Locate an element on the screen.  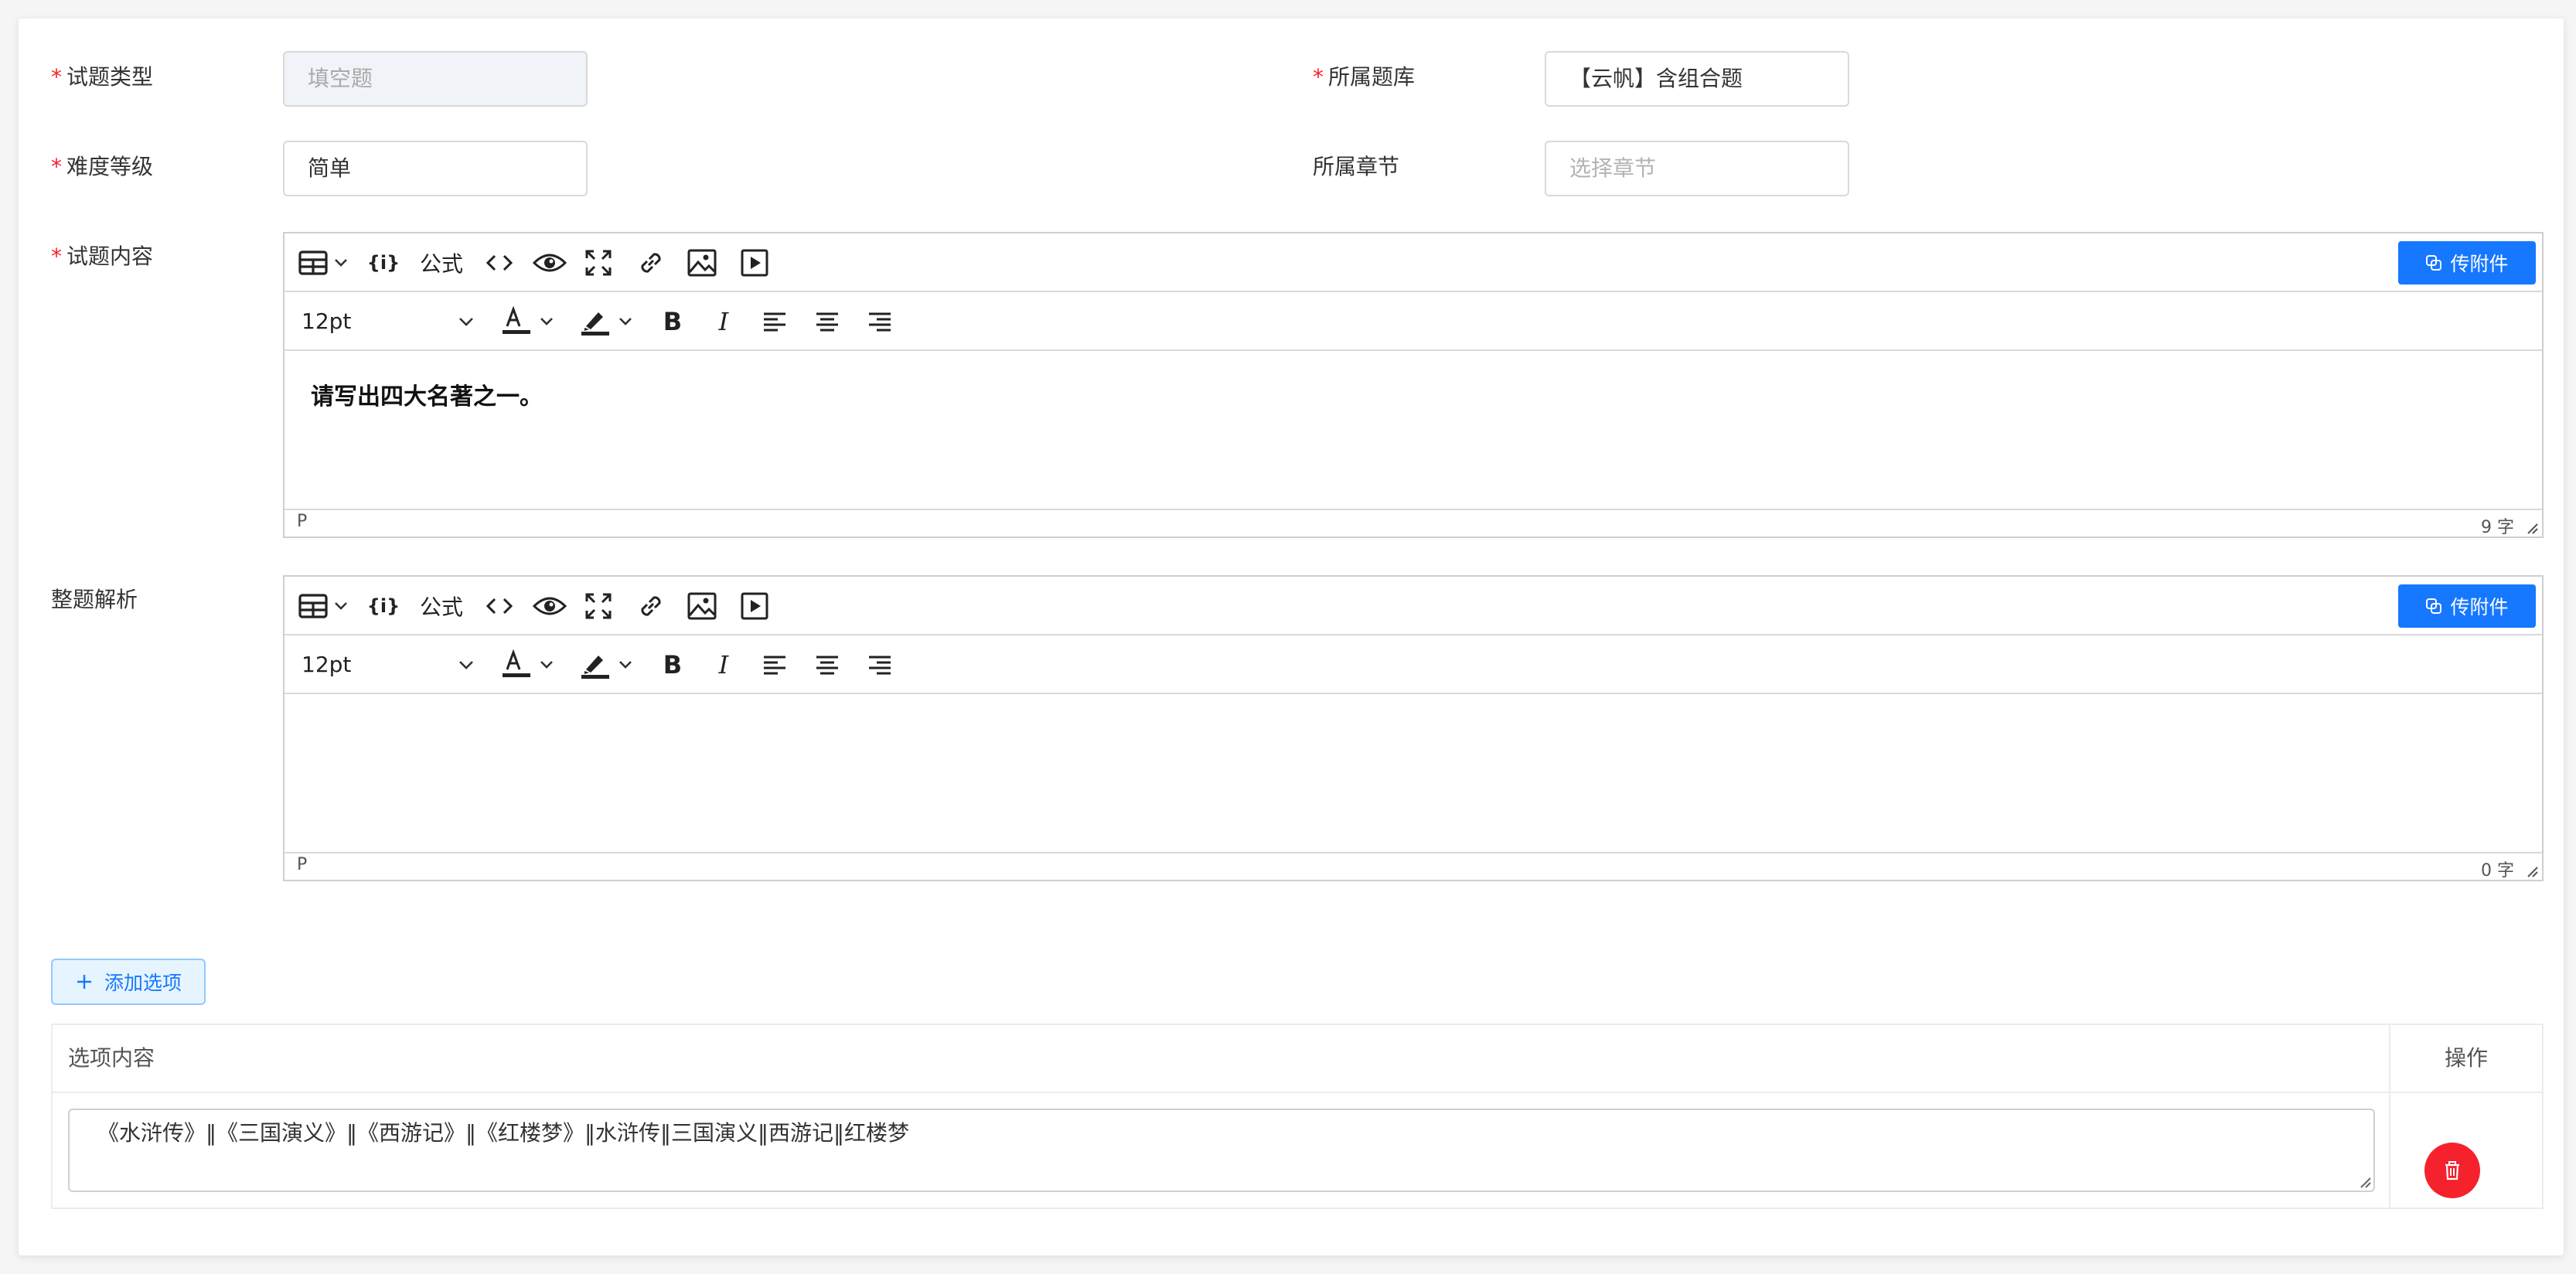
question-type-label: * 试题类型 is located at coordinates (102, 77).